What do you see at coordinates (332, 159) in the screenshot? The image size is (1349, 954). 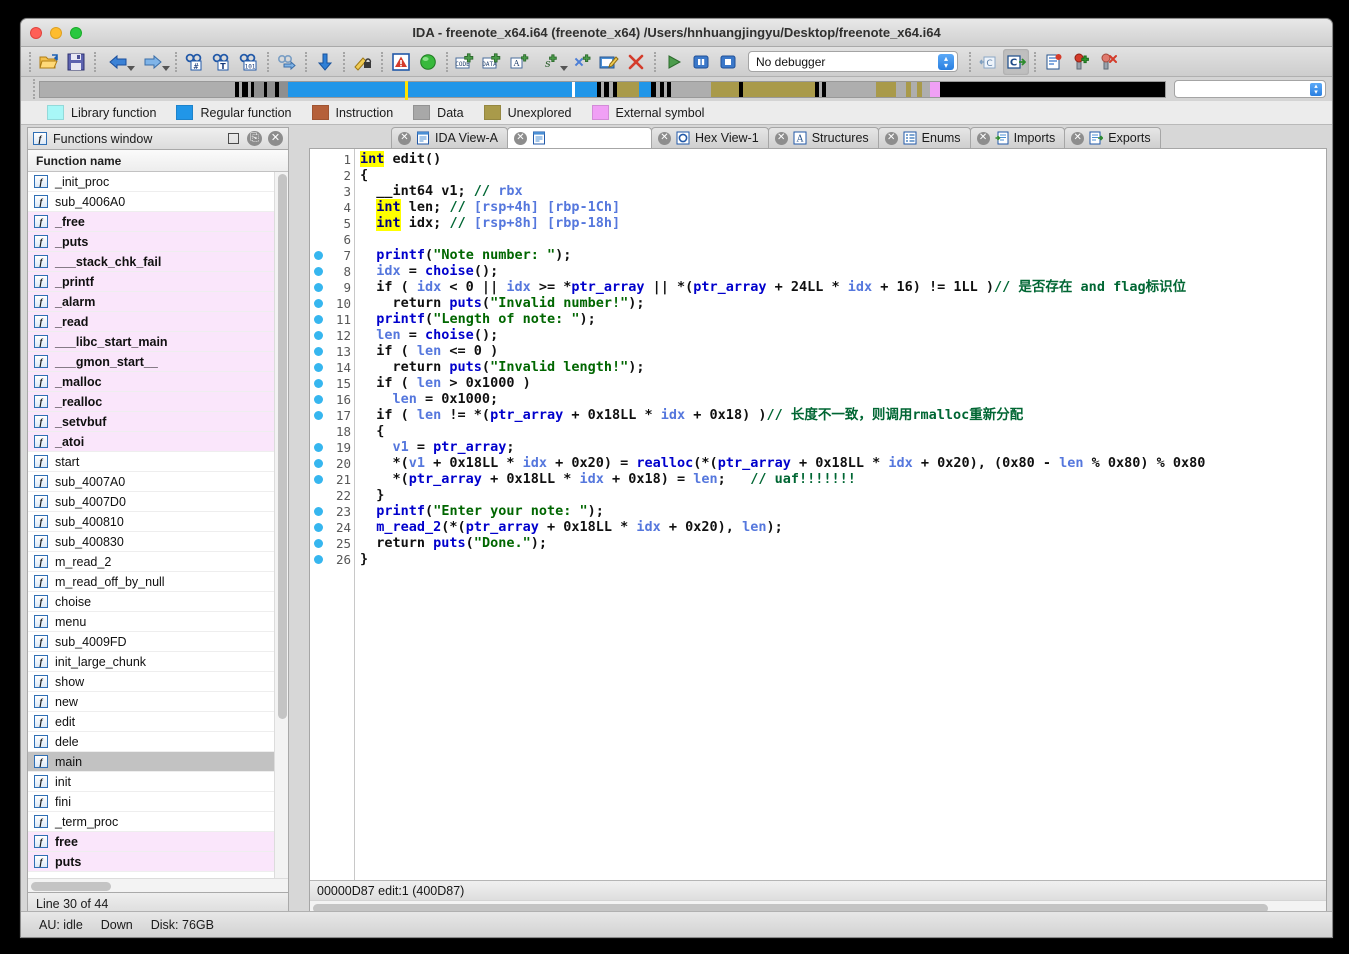 I see `line-number: 1` at bounding box center [332, 159].